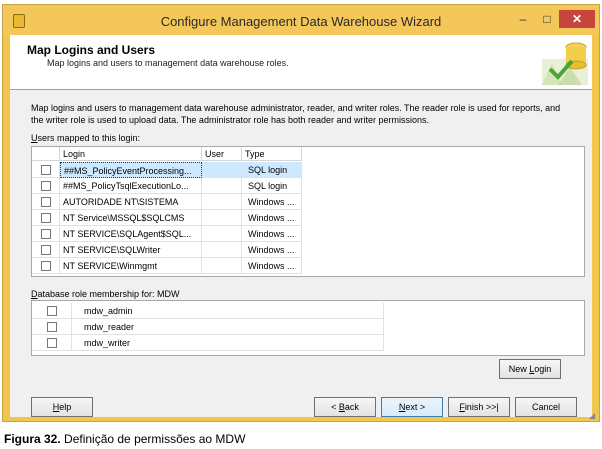  I want to click on cancel-button: Cancel, so click(546, 407).